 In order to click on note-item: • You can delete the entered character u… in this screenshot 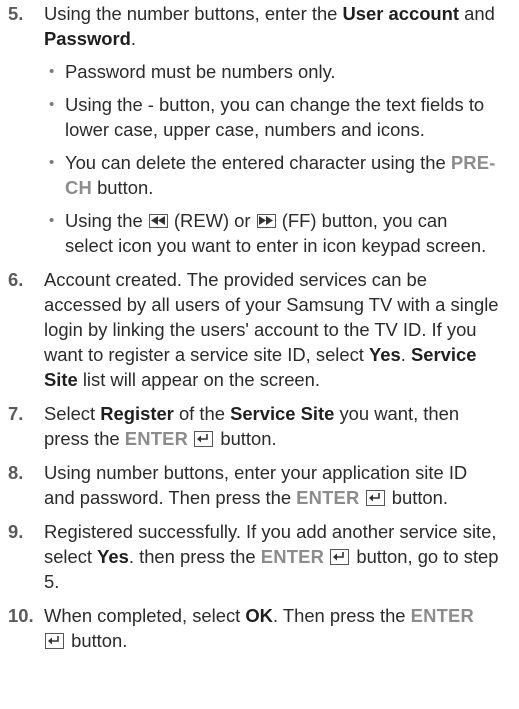, I will do `click(271, 175)`.